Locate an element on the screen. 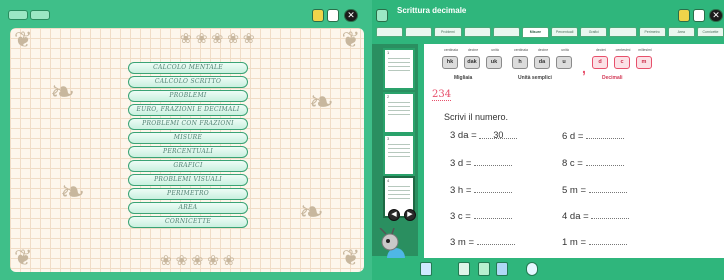 The image size is (724, 280). pv-box: c is located at coordinates (622, 62).